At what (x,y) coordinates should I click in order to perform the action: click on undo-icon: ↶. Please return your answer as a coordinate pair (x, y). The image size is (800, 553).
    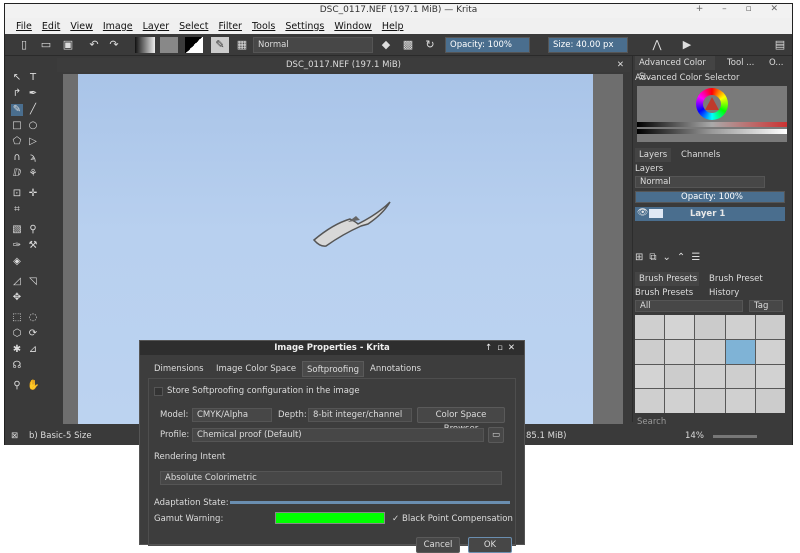
    Looking at the image, I should click on (94, 45).